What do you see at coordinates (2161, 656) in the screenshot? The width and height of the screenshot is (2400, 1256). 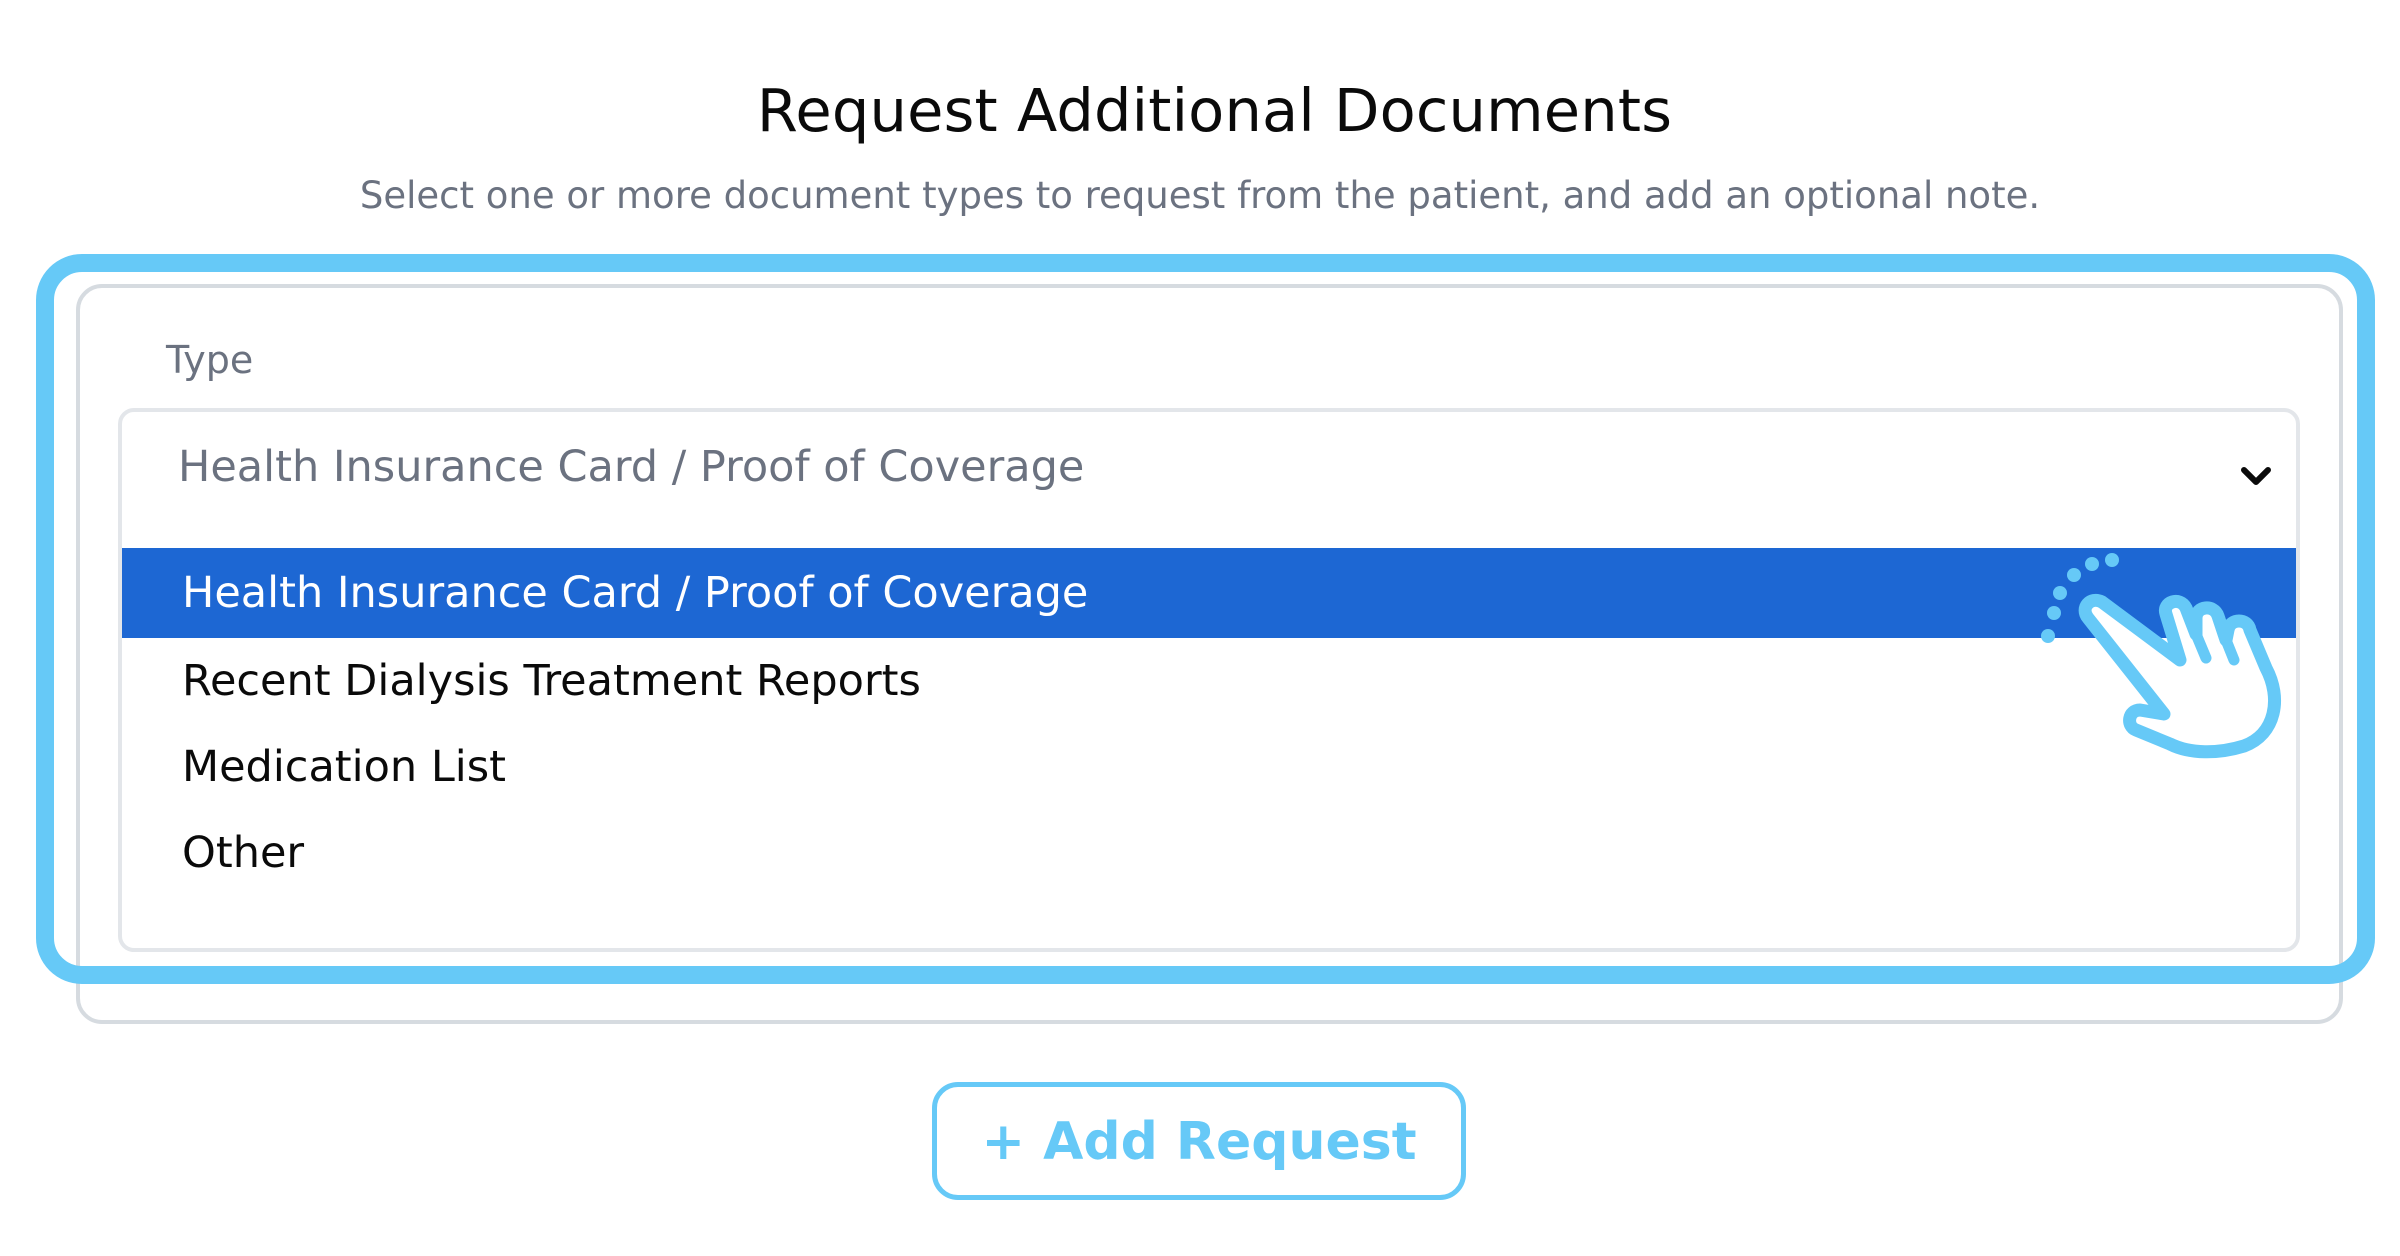 I see `hand-pointer-click-icon` at bounding box center [2161, 656].